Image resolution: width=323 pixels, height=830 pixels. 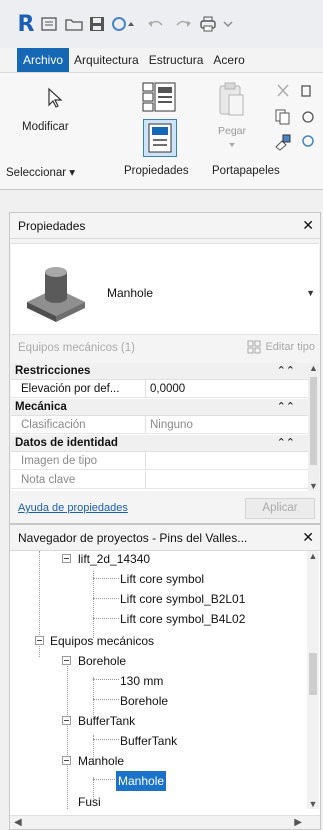 I want to click on undo-icon, so click(x=156, y=24).